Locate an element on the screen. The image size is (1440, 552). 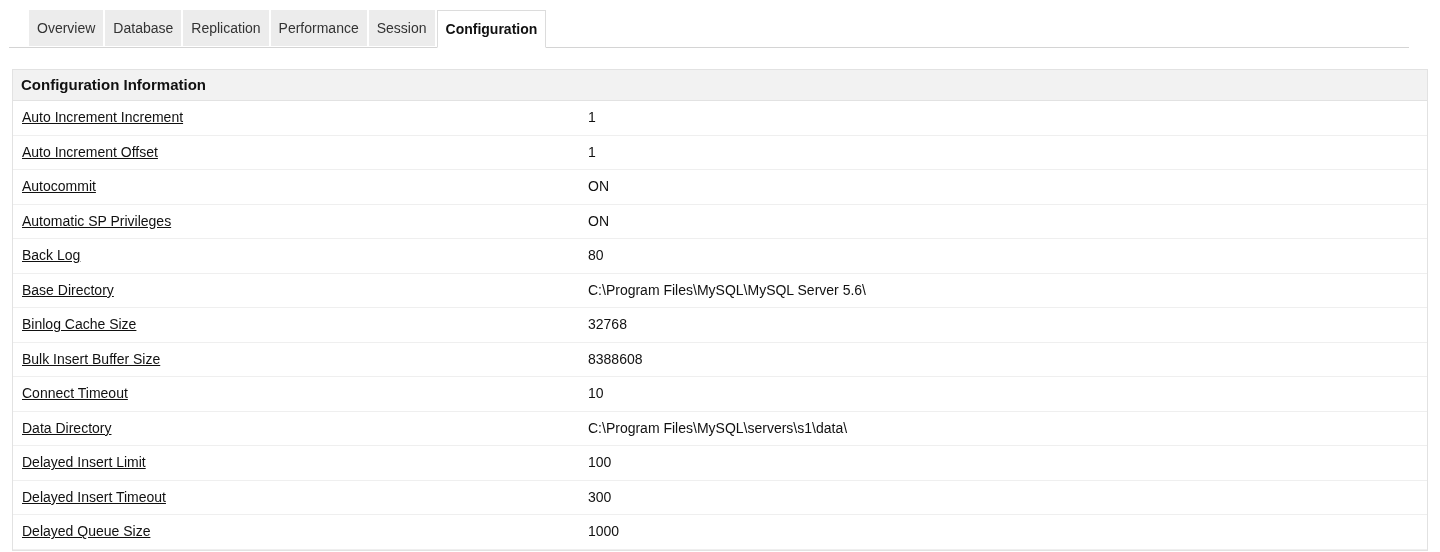
setting-link: Delayed Insert Limit is located at coordinates (84, 462).